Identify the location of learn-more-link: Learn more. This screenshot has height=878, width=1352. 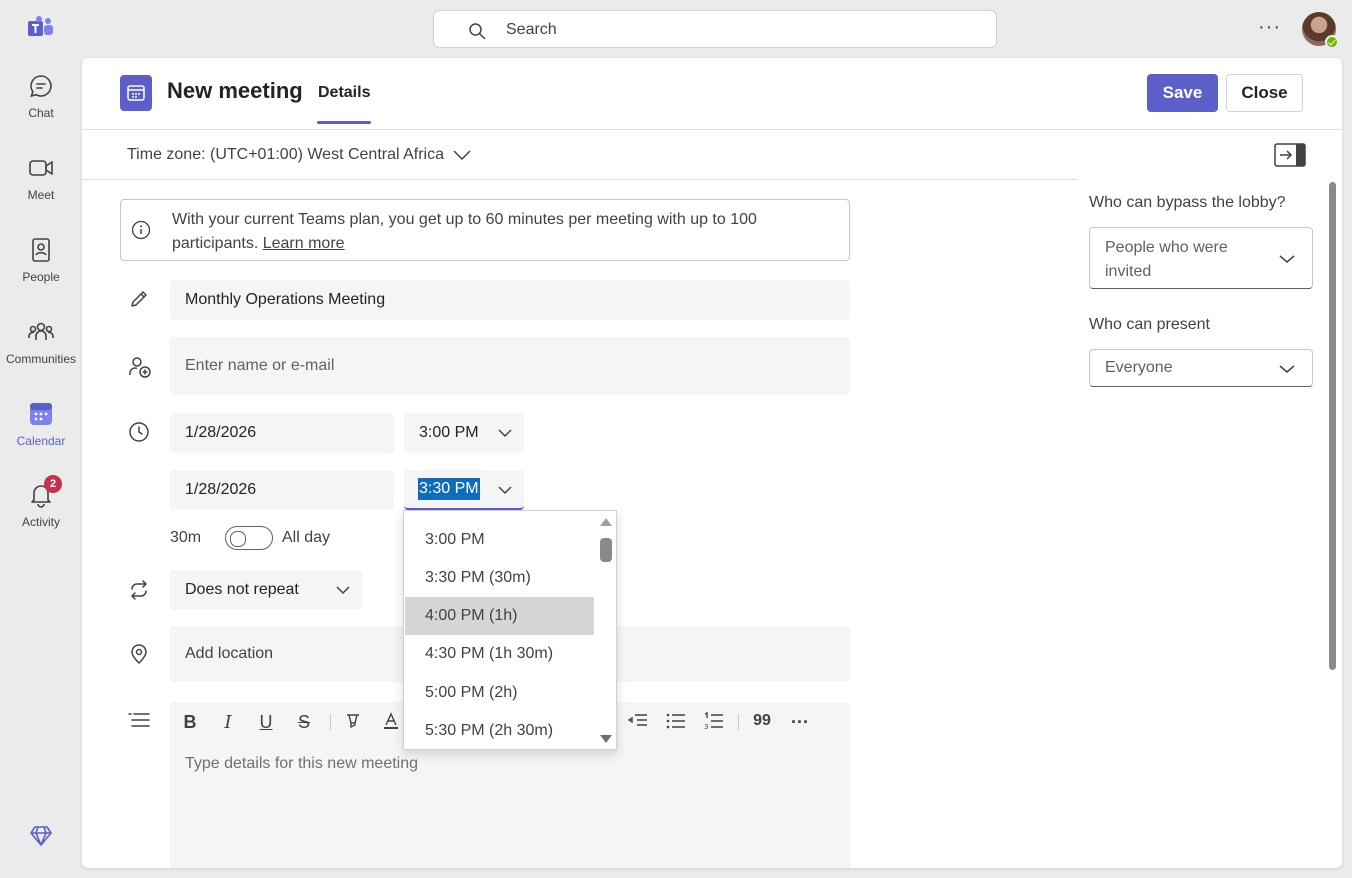
(304, 243).